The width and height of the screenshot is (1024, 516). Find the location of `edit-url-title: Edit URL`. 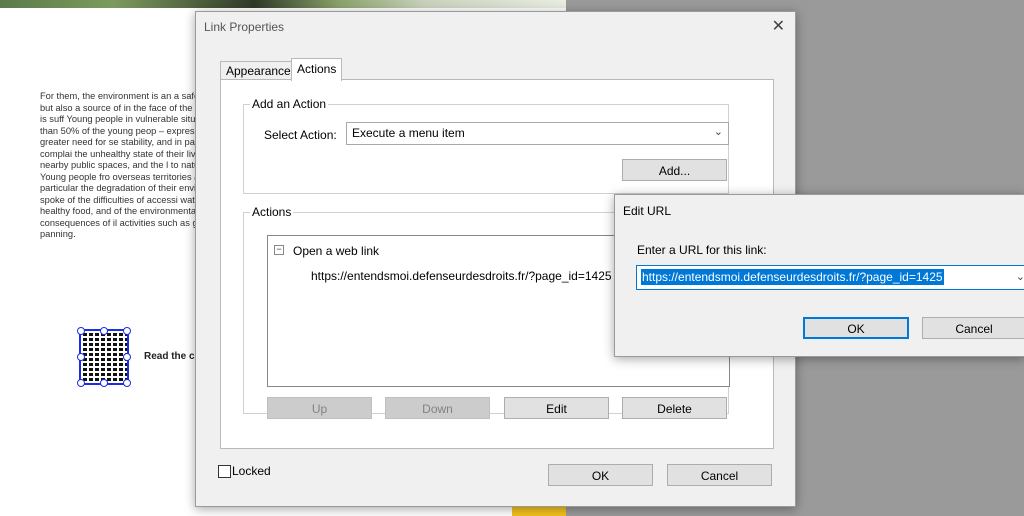

edit-url-title: Edit URL is located at coordinates (647, 211).